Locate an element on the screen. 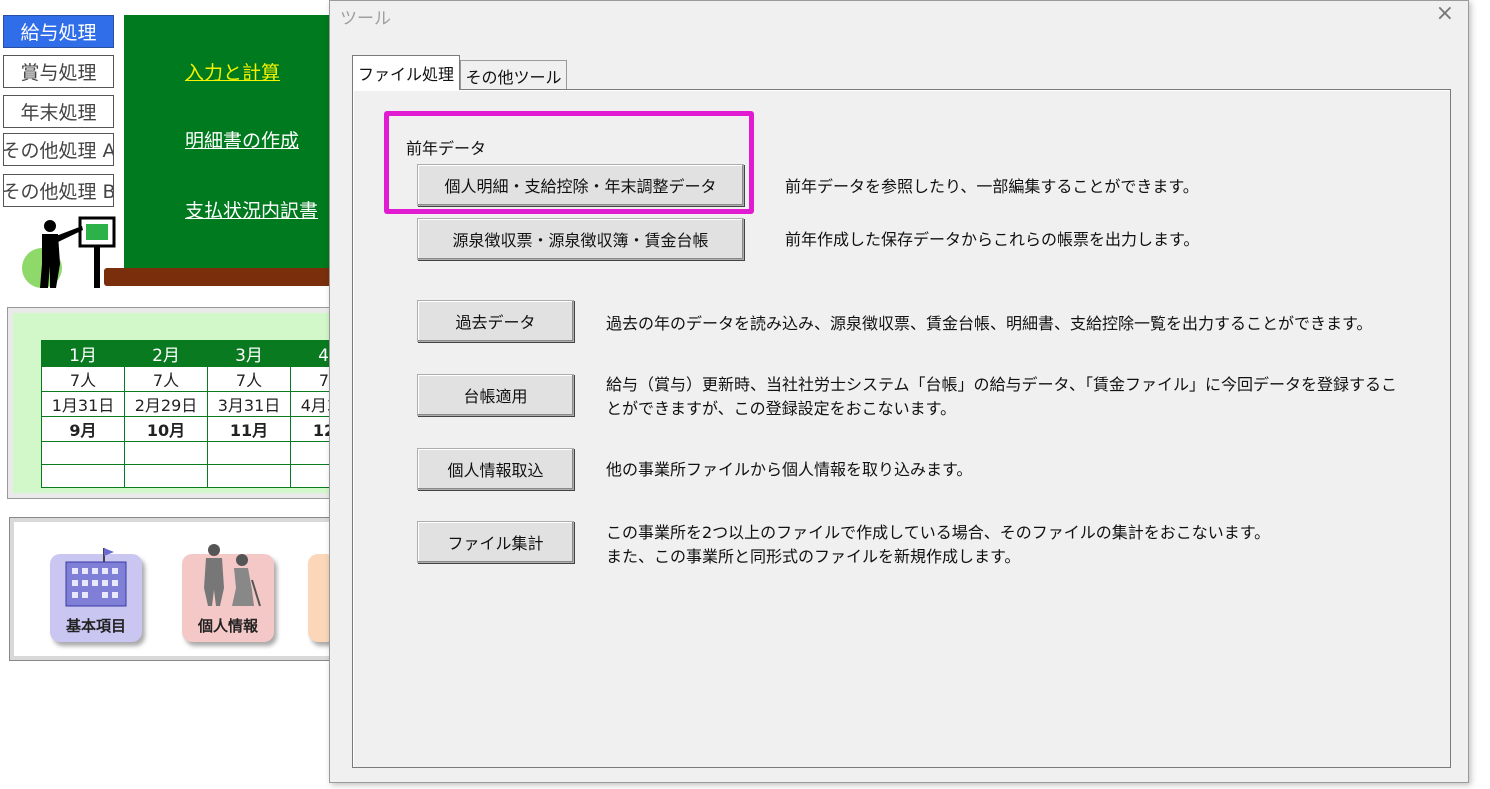 The height and width of the screenshot is (789, 1490). group-label-previous-year: 前年データ is located at coordinates (446, 148).